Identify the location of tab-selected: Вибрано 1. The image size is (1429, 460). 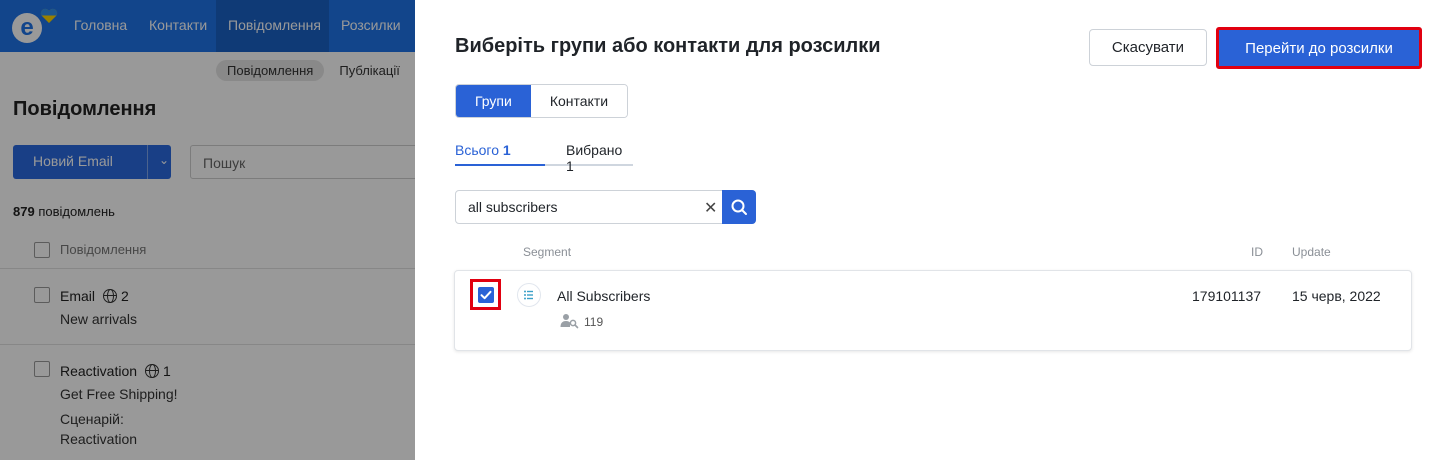
(599, 158).